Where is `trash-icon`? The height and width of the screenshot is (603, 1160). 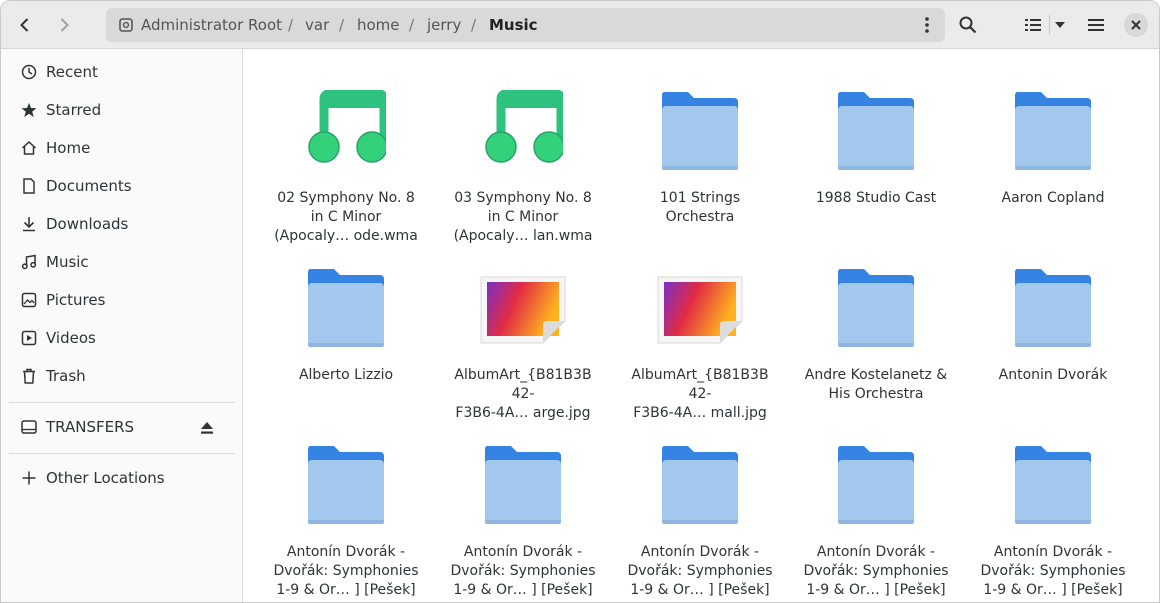
trash-icon is located at coordinates (29, 376).